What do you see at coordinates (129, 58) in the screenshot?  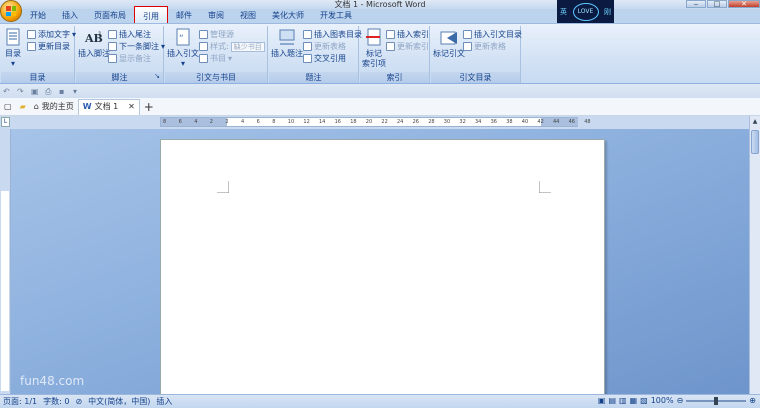 I see `show-notes-button: 显示备注` at bounding box center [129, 58].